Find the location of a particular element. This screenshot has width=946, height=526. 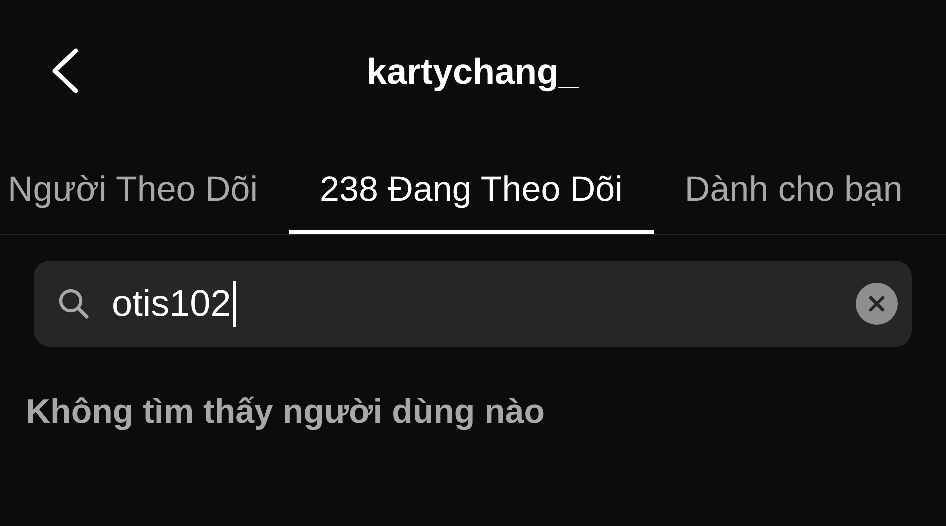

close-icon is located at coordinates (877, 304).